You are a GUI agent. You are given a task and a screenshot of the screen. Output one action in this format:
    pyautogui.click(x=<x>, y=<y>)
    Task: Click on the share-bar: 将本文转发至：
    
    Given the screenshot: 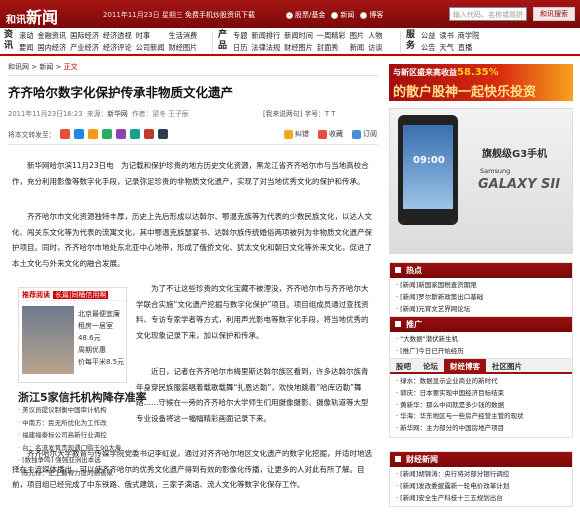 What is the action you would take?
    pyautogui.click(x=88, y=134)
    